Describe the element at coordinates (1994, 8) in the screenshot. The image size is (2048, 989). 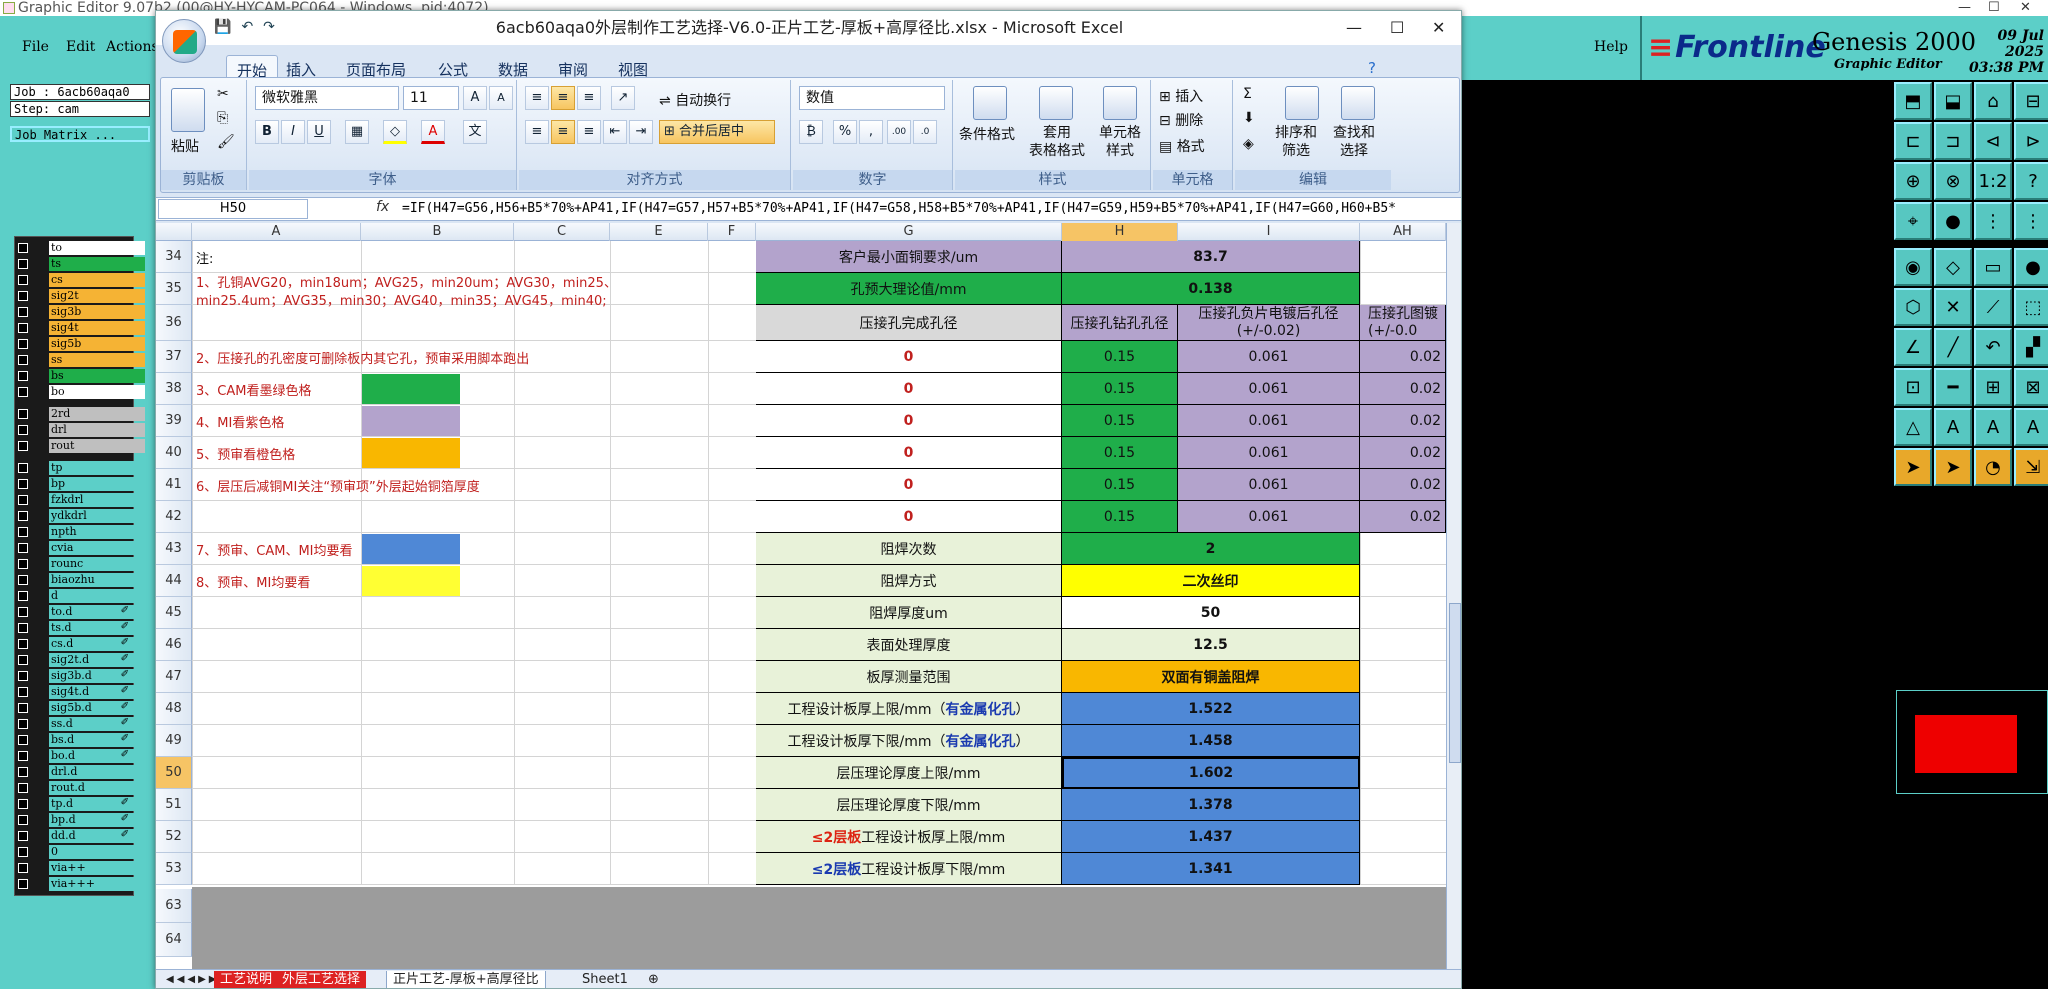
I see `maximize-icon: ☐` at that location.